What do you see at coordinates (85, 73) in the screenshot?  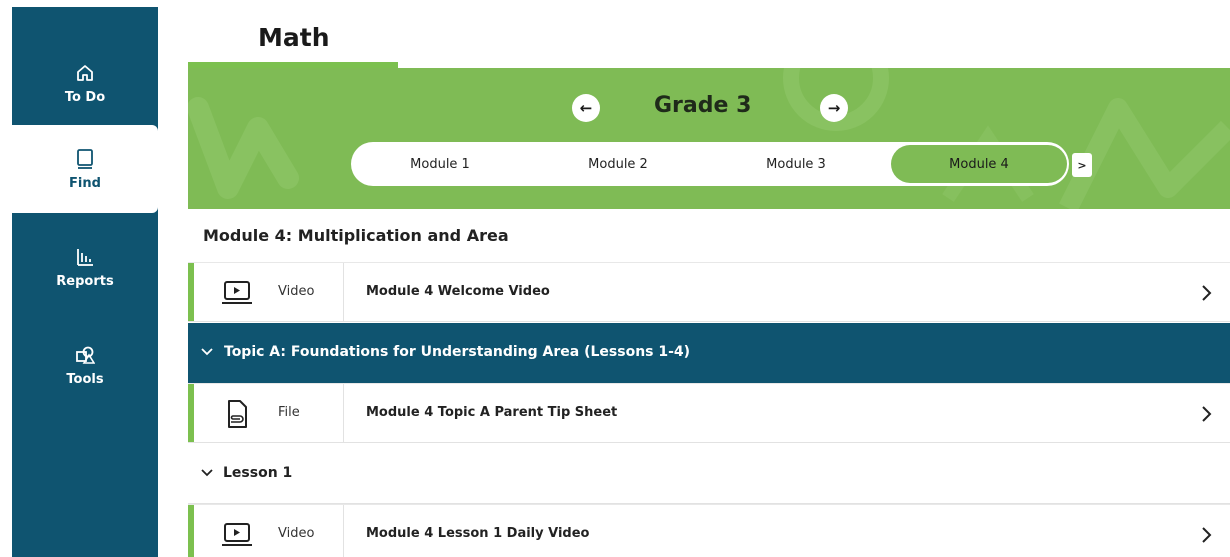 I see `home-icon` at bounding box center [85, 73].